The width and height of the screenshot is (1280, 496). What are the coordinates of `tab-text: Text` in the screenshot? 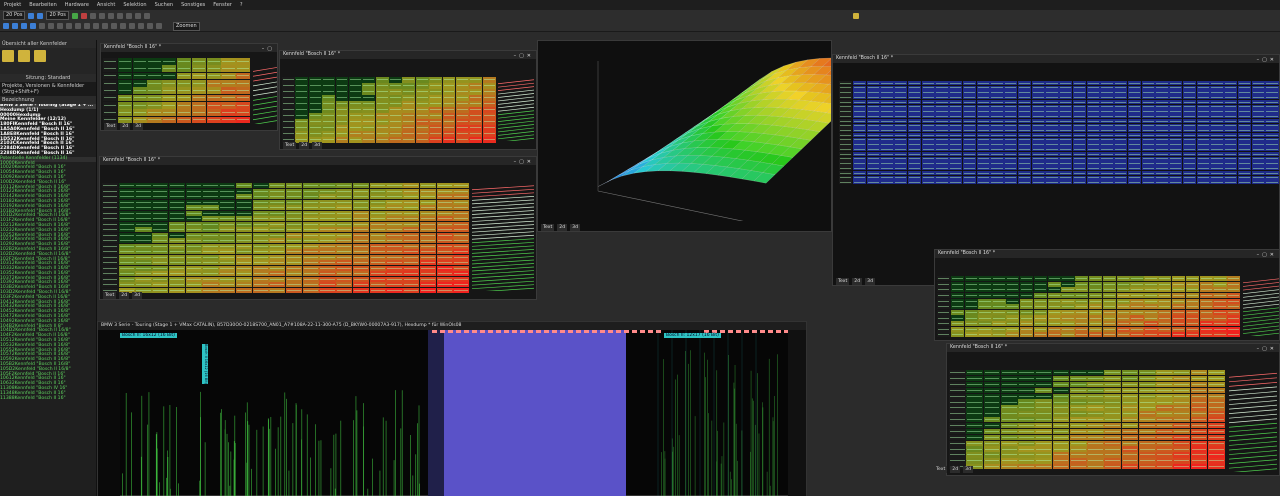 It's located at (290, 145).